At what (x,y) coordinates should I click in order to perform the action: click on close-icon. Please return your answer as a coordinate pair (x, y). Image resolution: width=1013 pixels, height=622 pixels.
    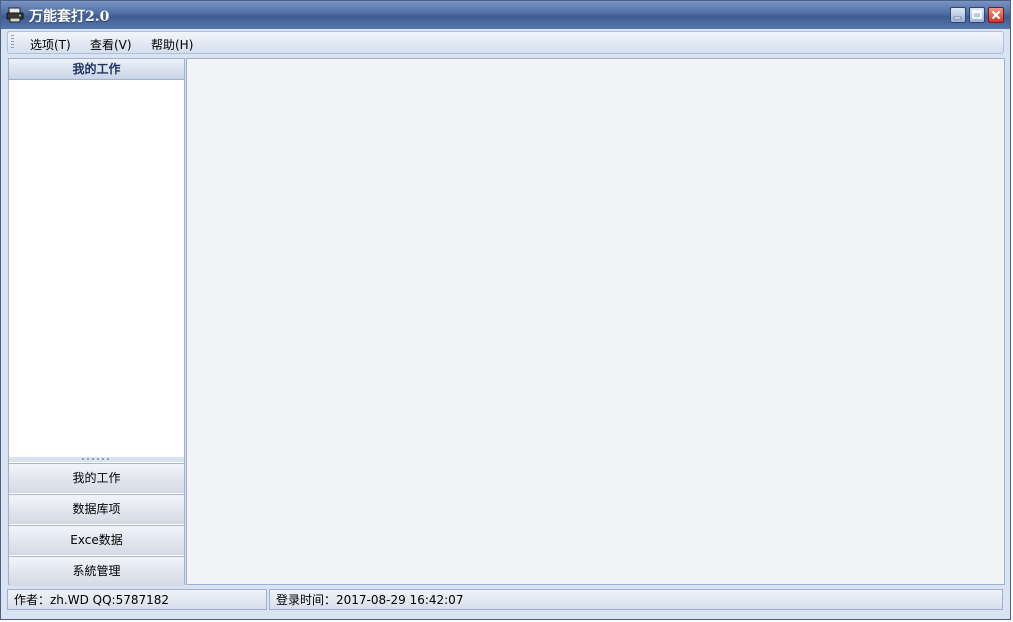
    Looking at the image, I should click on (996, 15).